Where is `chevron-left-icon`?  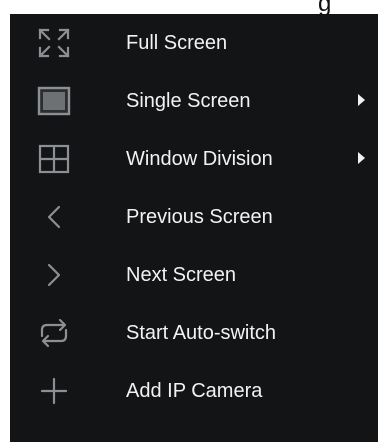 chevron-left-icon is located at coordinates (54, 217).